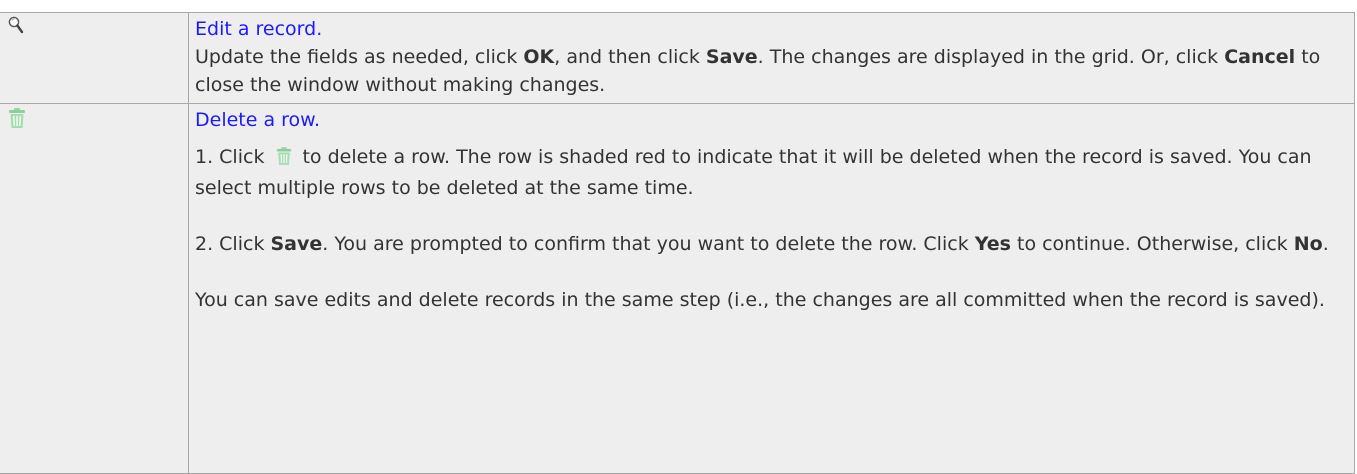  Describe the element at coordinates (94, 58) in the screenshot. I see `icon-cell-edit` at that location.